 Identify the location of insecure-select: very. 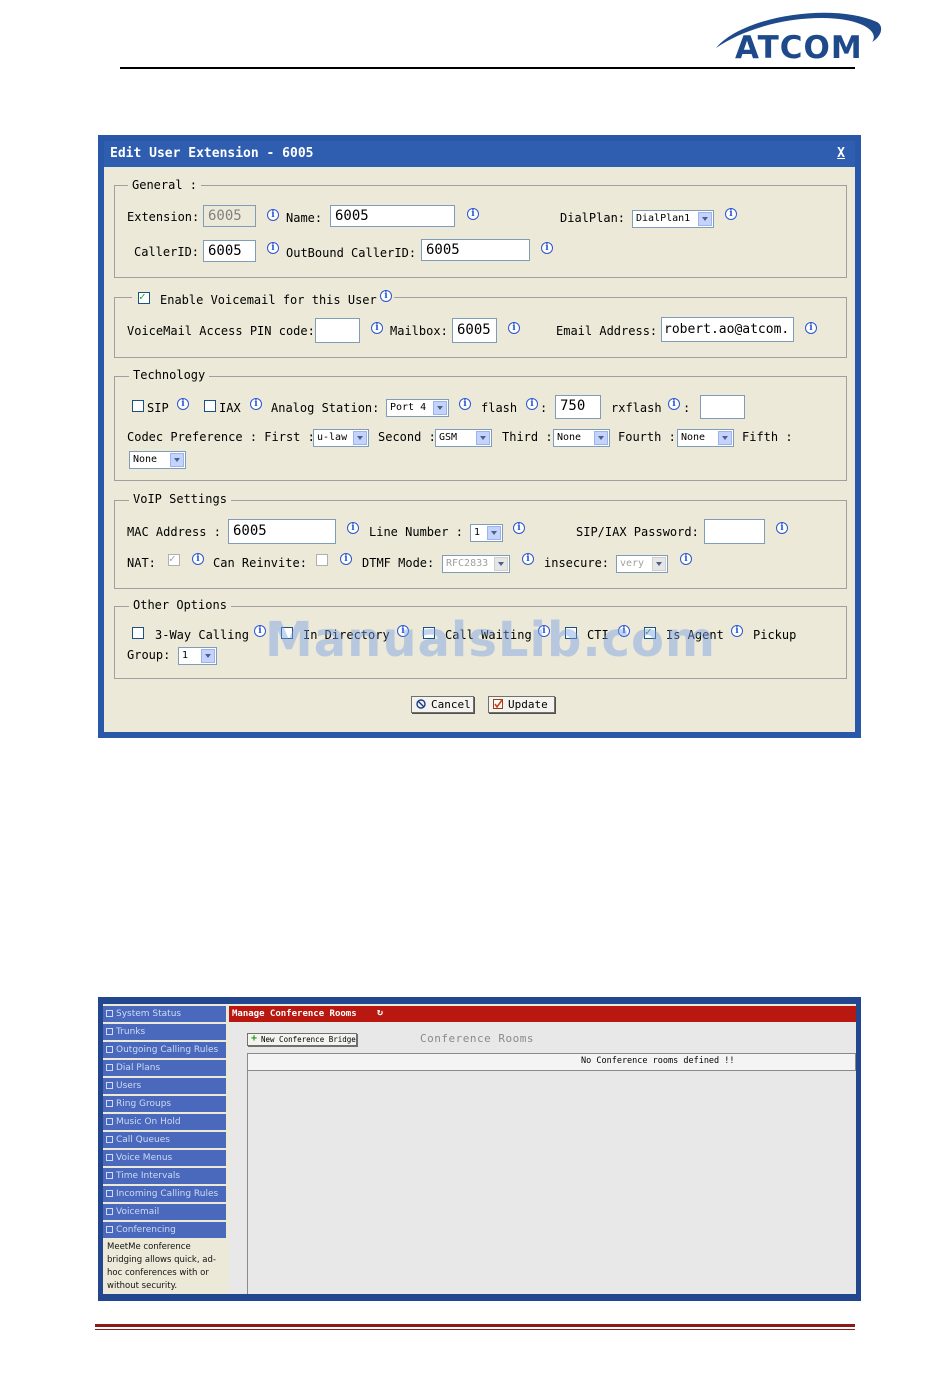
(642, 564).